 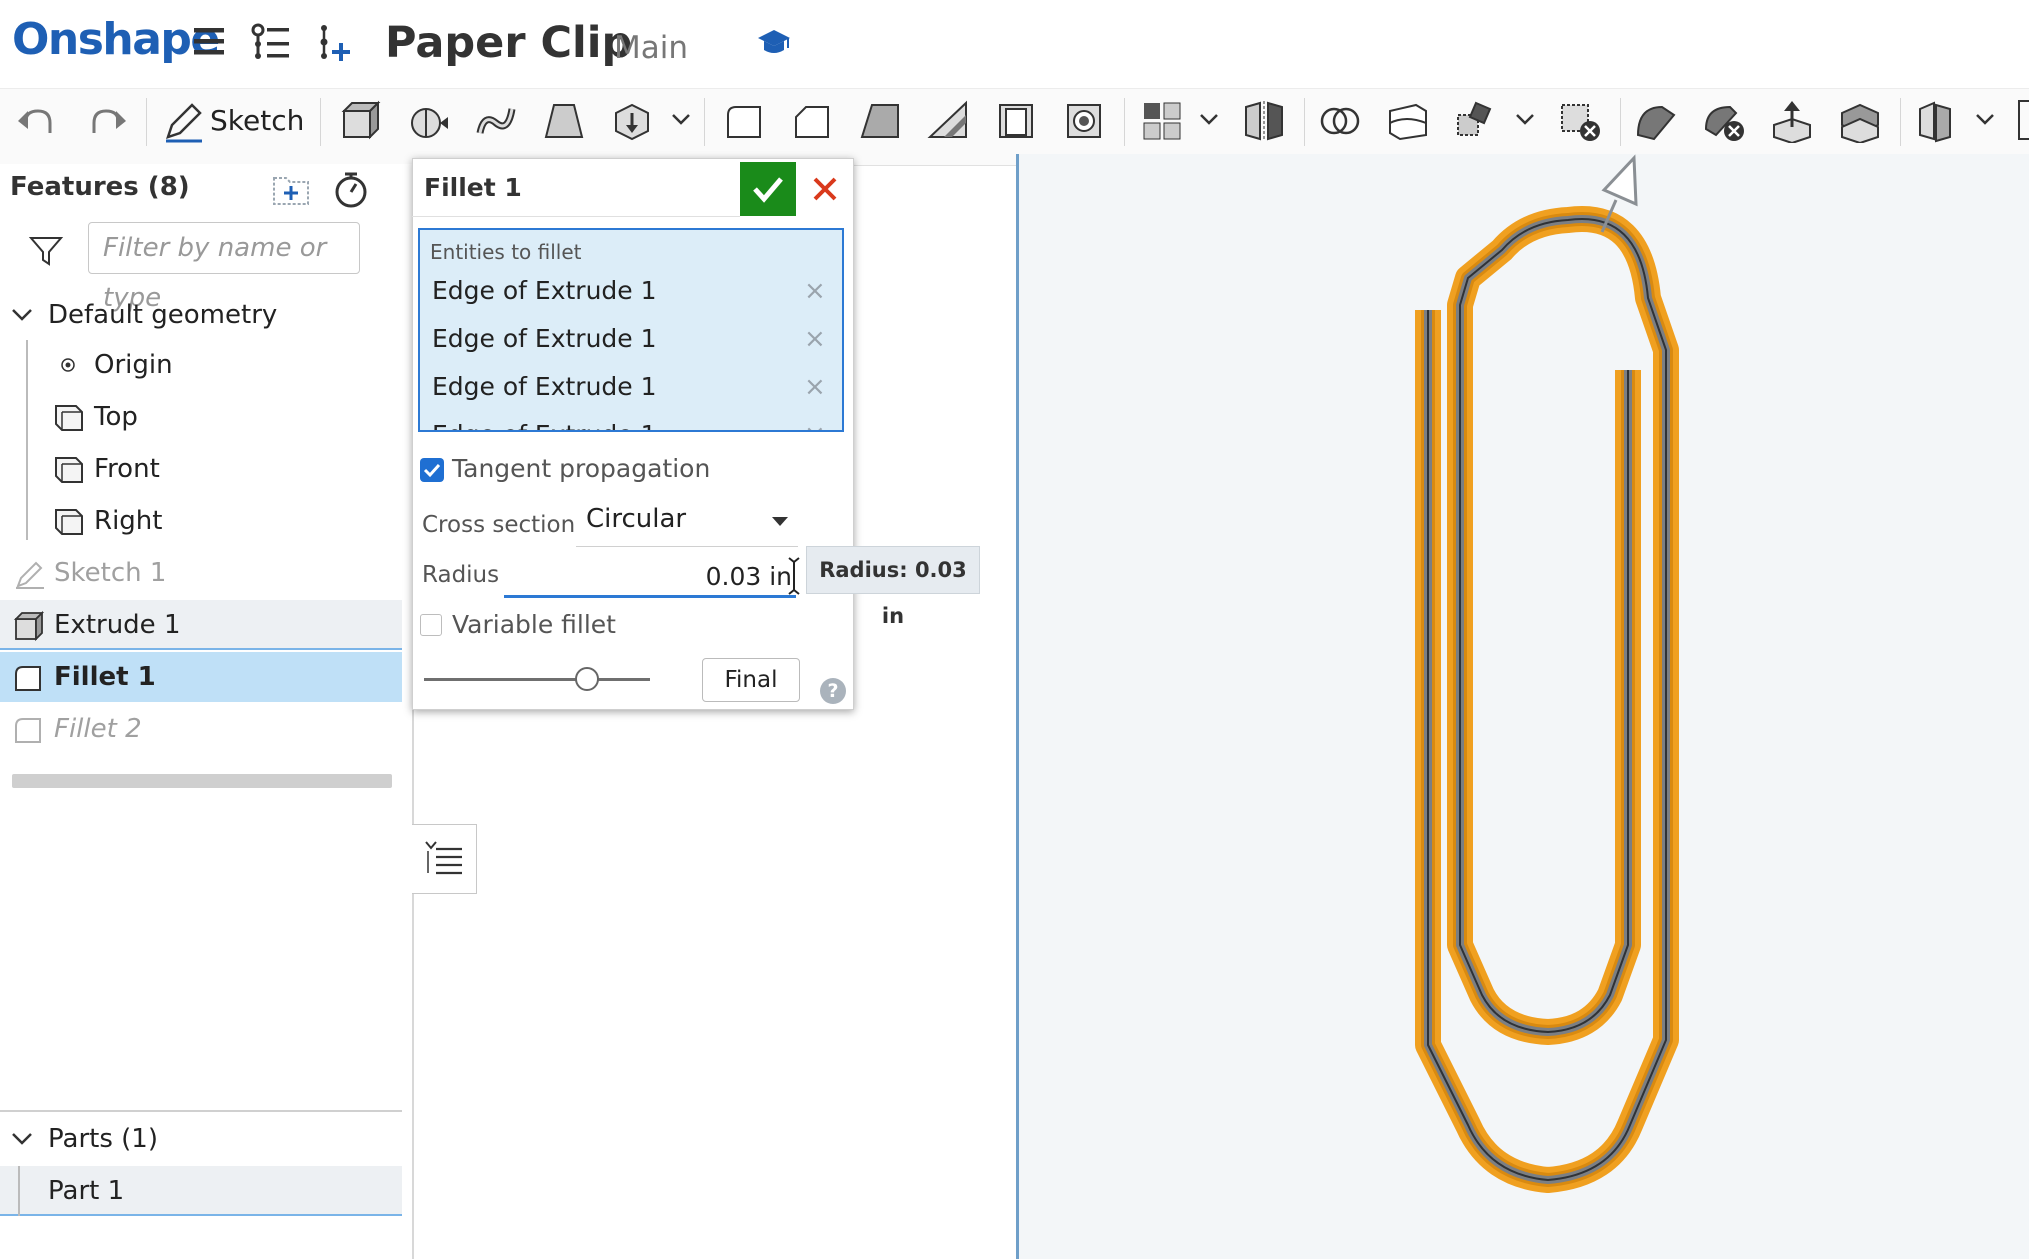 What do you see at coordinates (117, 625) in the screenshot?
I see `tree-item-label: Extrude 1` at bounding box center [117, 625].